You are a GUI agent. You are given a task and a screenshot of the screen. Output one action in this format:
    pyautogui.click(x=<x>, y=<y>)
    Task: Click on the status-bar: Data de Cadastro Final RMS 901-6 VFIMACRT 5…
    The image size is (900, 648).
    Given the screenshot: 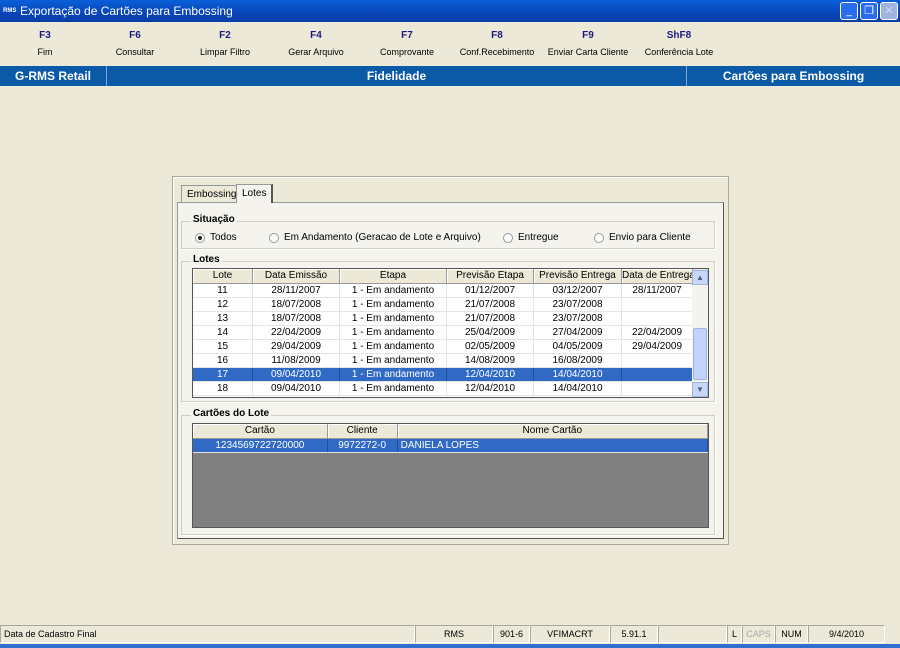 What is the action you would take?
    pyautogui.click(x=450, y=634)
    